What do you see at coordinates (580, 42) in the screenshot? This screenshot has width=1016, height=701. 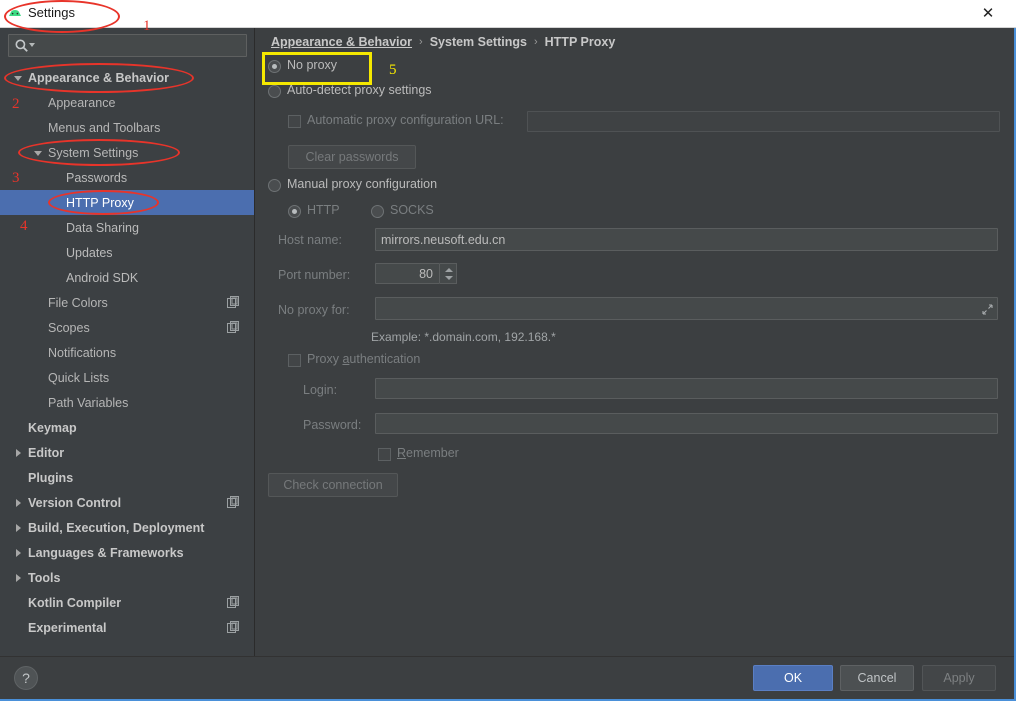 I see `breadcrumb-http-proxy: HTTP Proxy` at bounding box center [580, 42].